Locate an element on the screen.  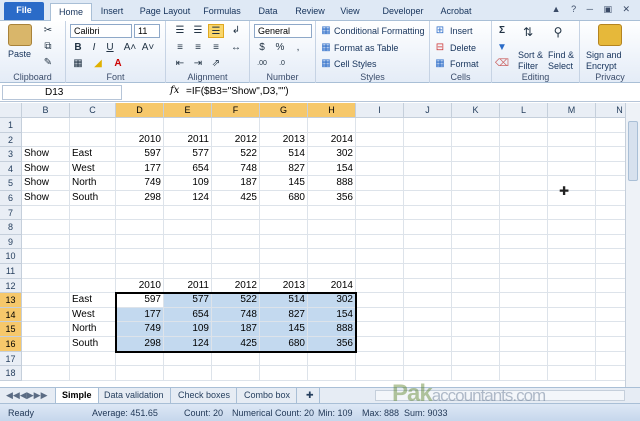
cell-n5 is located at coordinates (610, 183).